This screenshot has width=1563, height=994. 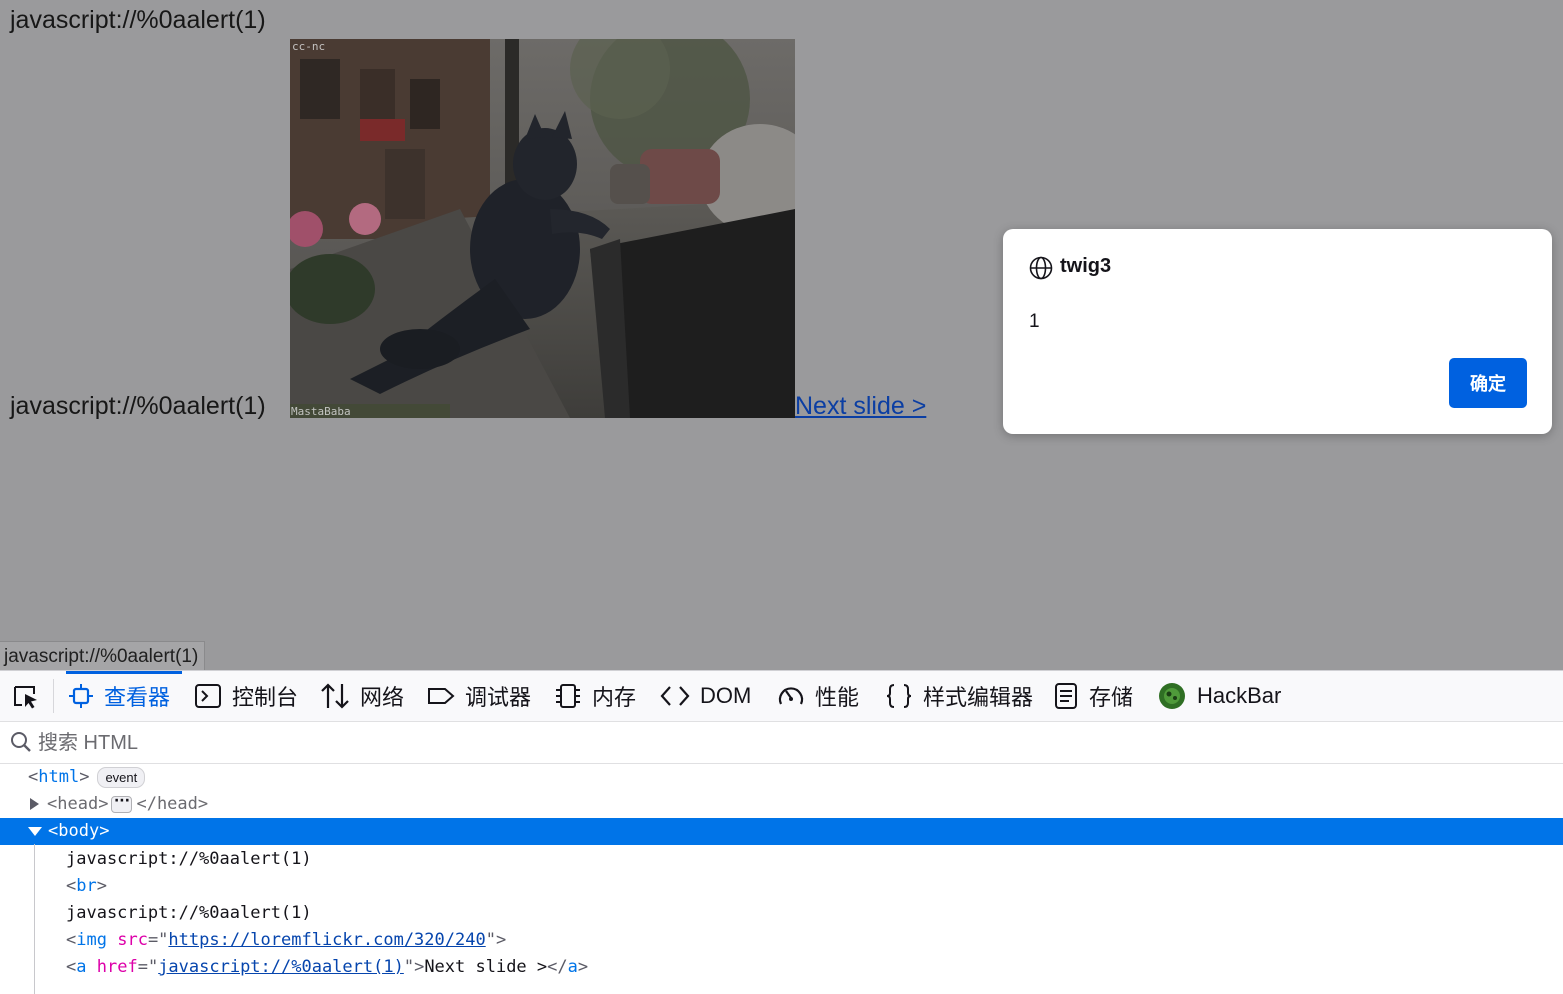 What do you see at coordinates (281, 967) in the screenshot?
I see `a-href-link: javascript://%0aalert(1)` at bounding box center [281, 967].